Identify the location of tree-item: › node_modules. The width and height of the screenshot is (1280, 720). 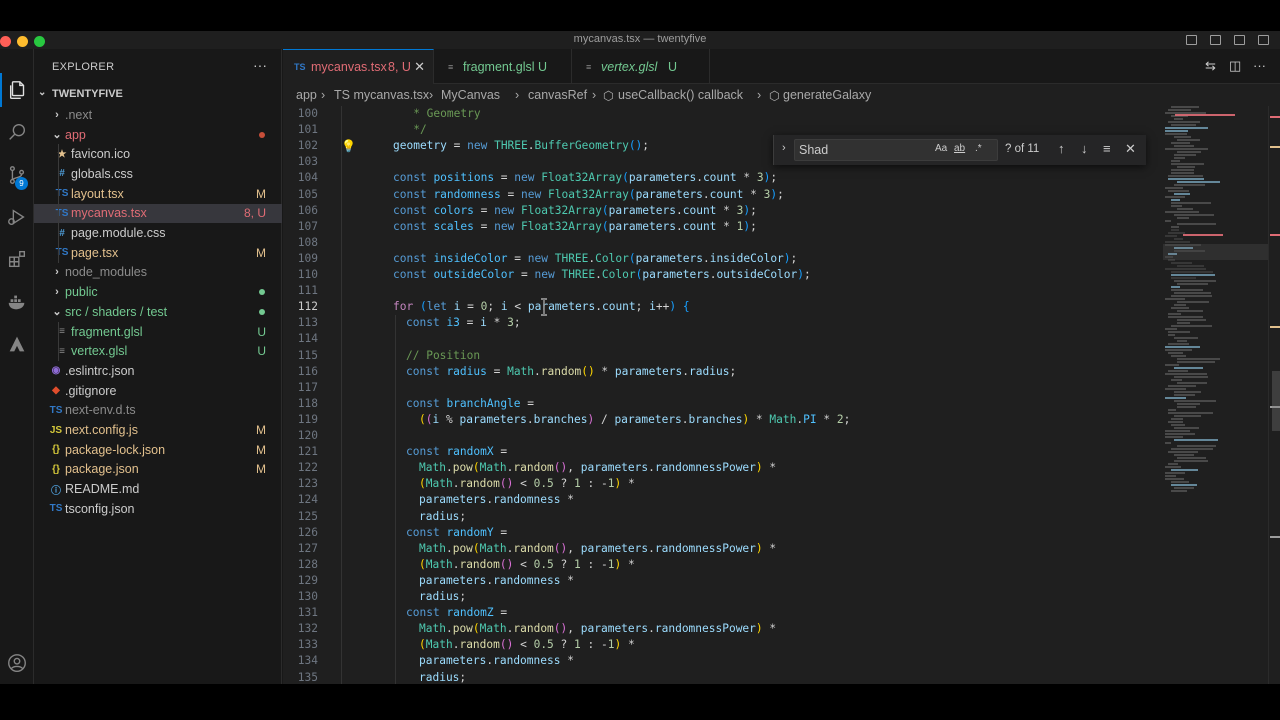
(158, 273).